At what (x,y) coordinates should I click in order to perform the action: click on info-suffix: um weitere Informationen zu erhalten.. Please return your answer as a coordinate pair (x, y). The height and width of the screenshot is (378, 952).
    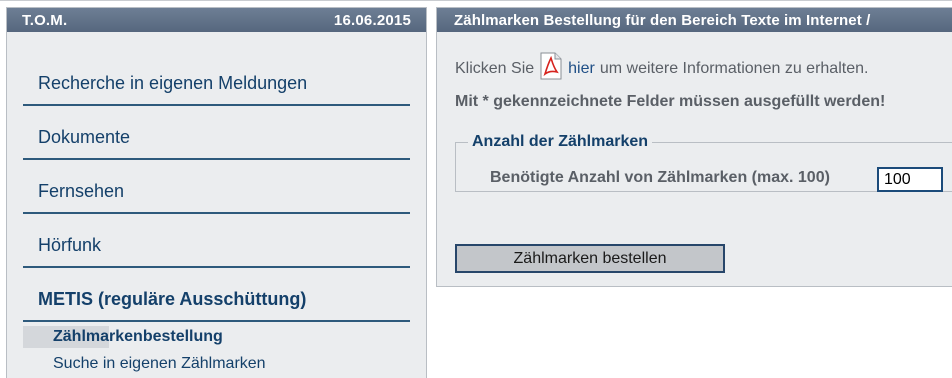
    Looking at the image, I should click on (734, 68).